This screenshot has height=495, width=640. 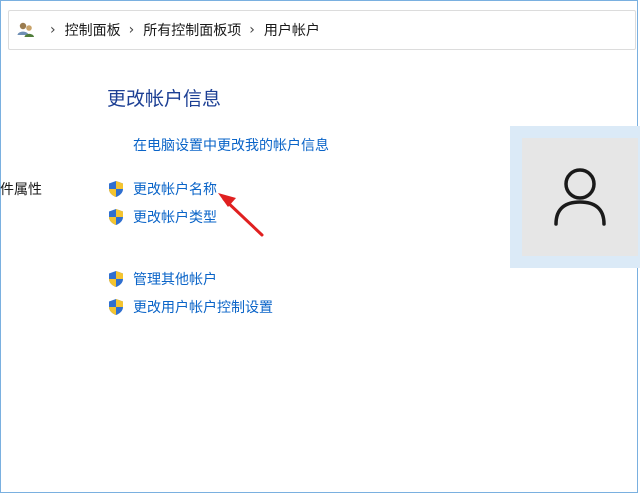 What do you see at coordinates (175, 279) in the screenshot?
I see `manage-other-accounts-link: 管理其他帐户` at bounding box center [175, 279].